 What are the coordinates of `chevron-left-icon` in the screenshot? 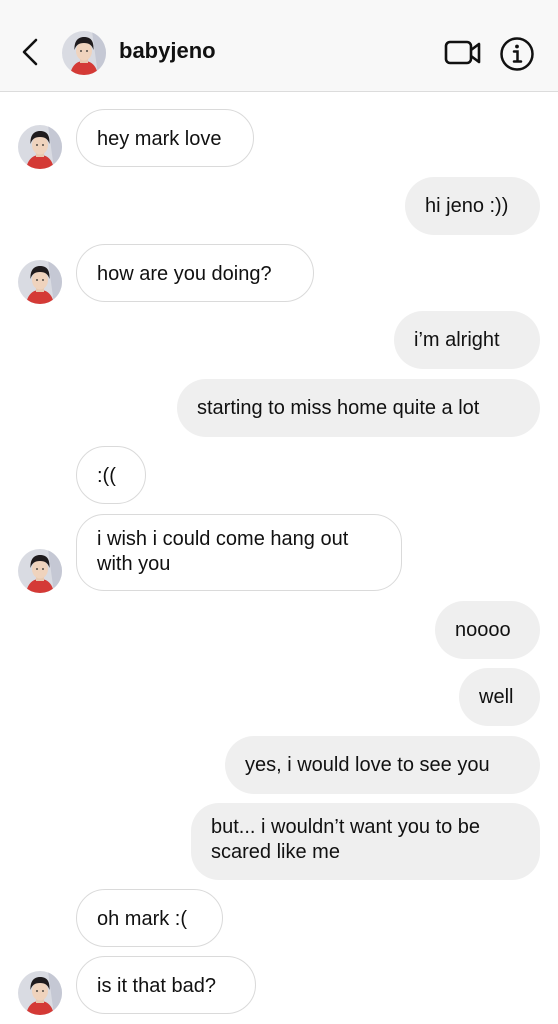 It's located at (30, 52).